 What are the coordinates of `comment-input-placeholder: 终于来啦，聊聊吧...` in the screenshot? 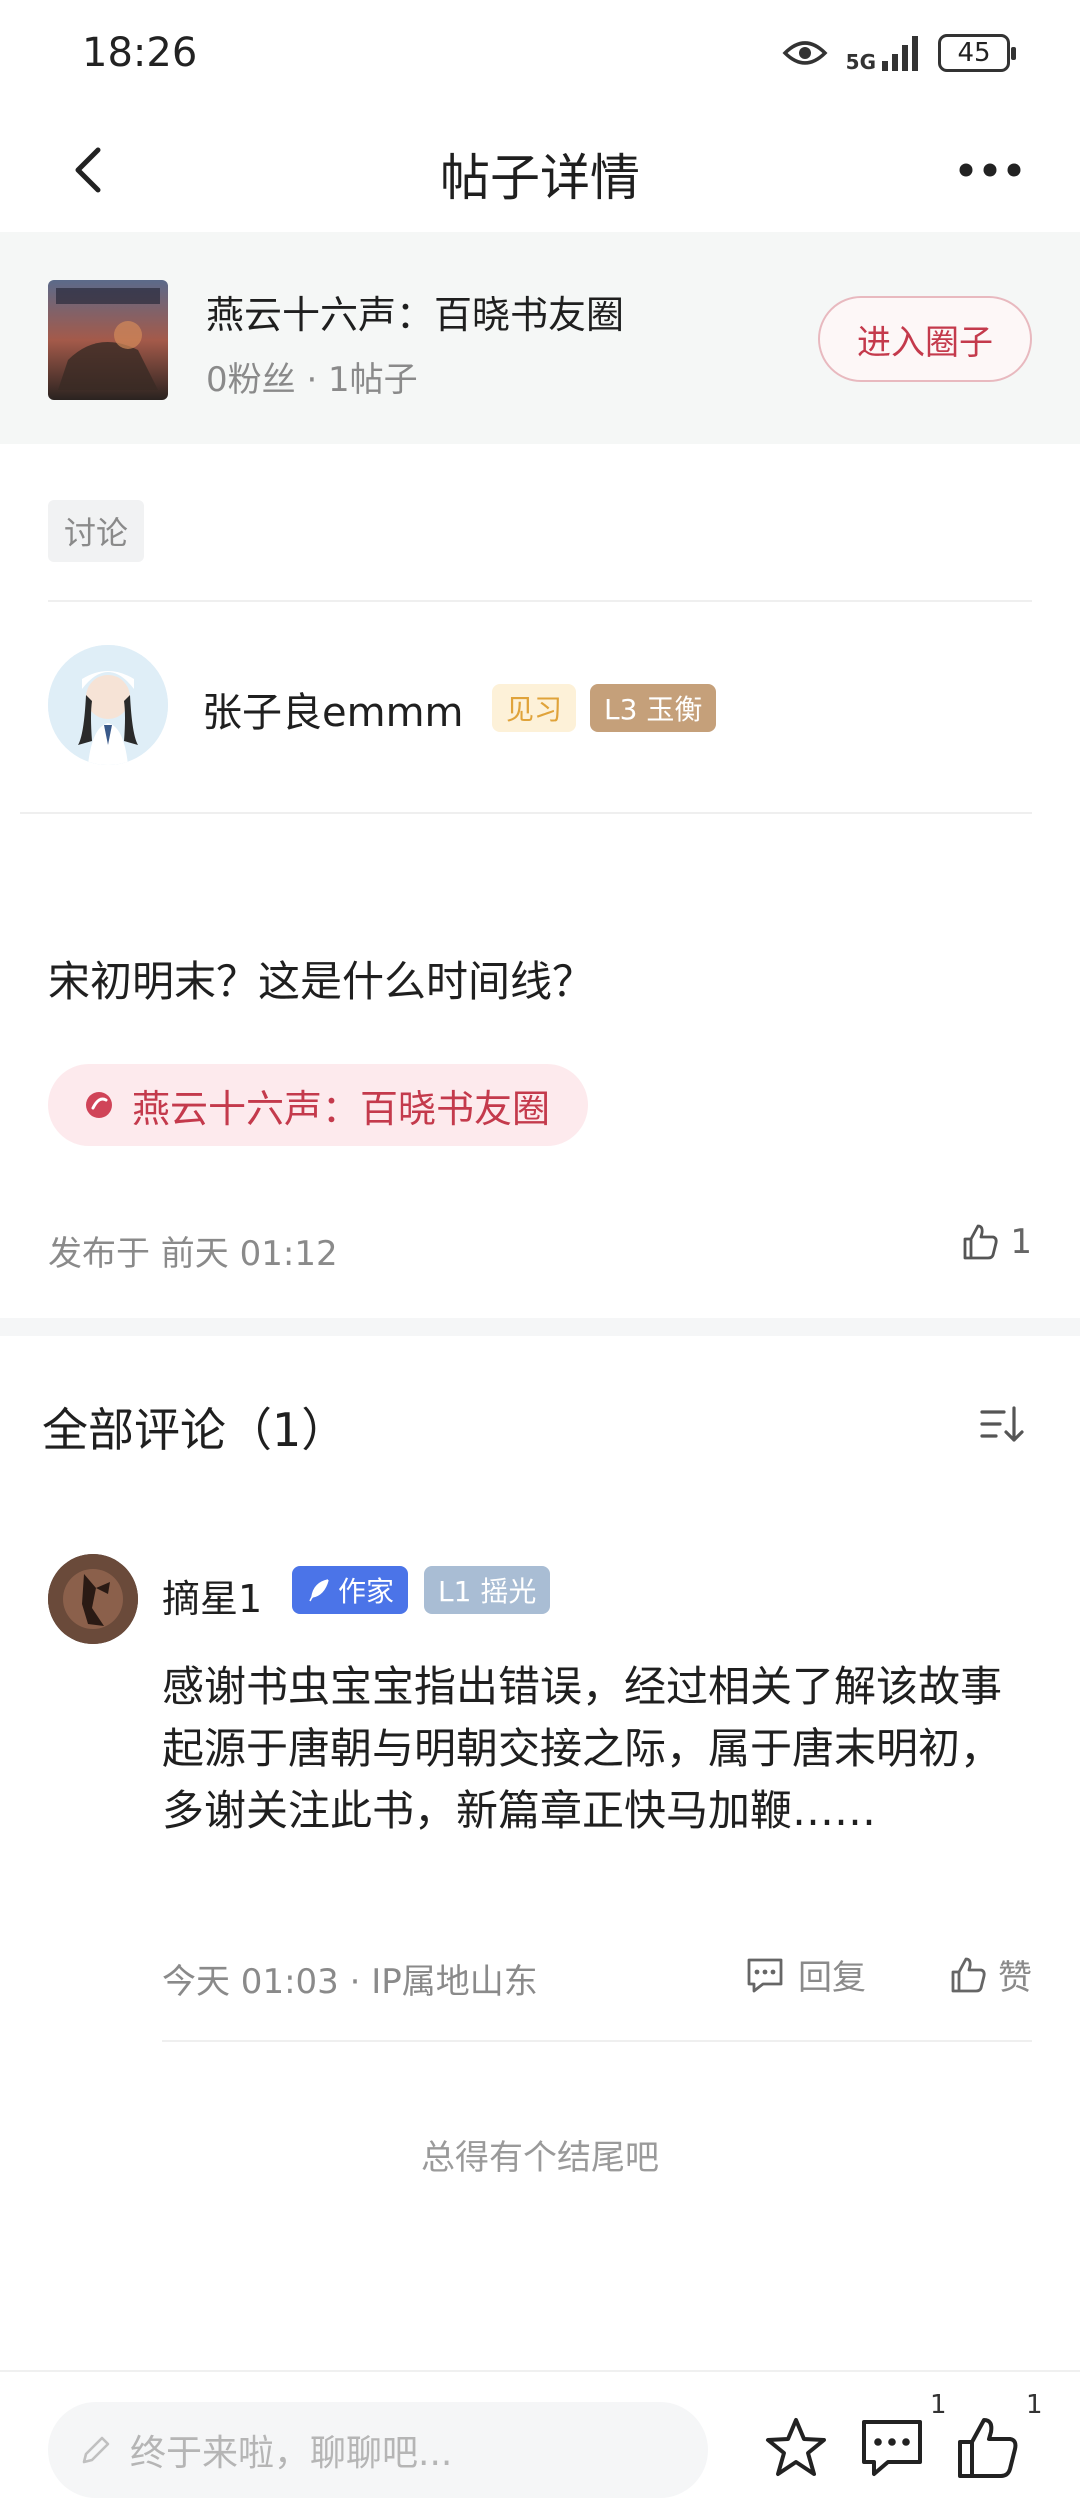 It's located at (291, 2453).